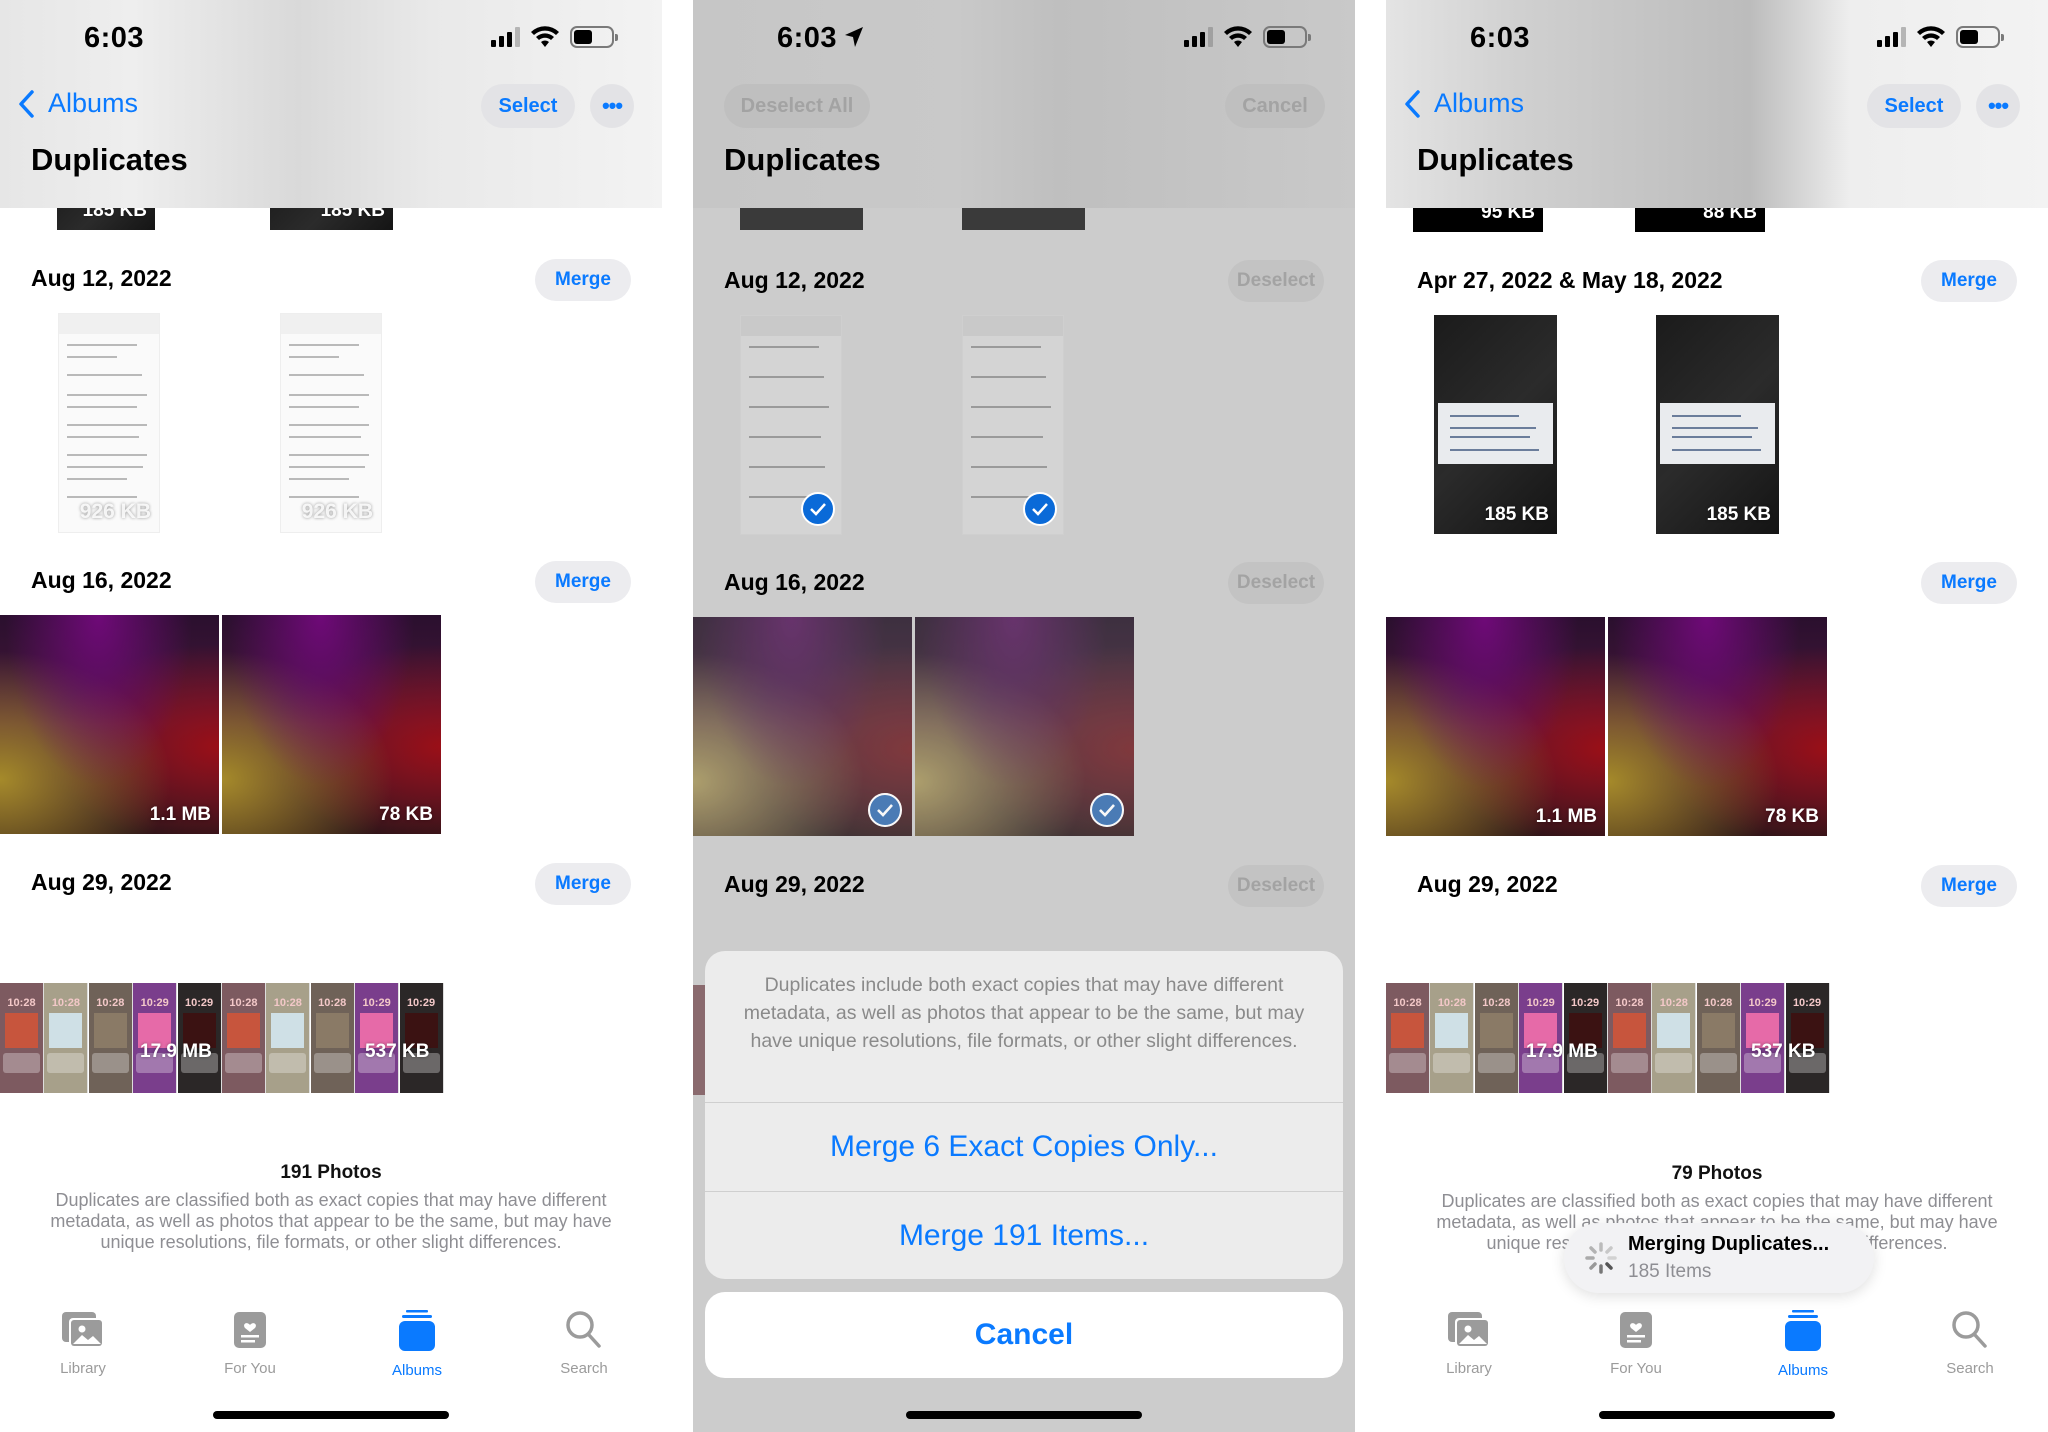  What do you see at coordinates (1717, 433) in the screenshot?
I see `business-card` at bounding box center [1717, 433].